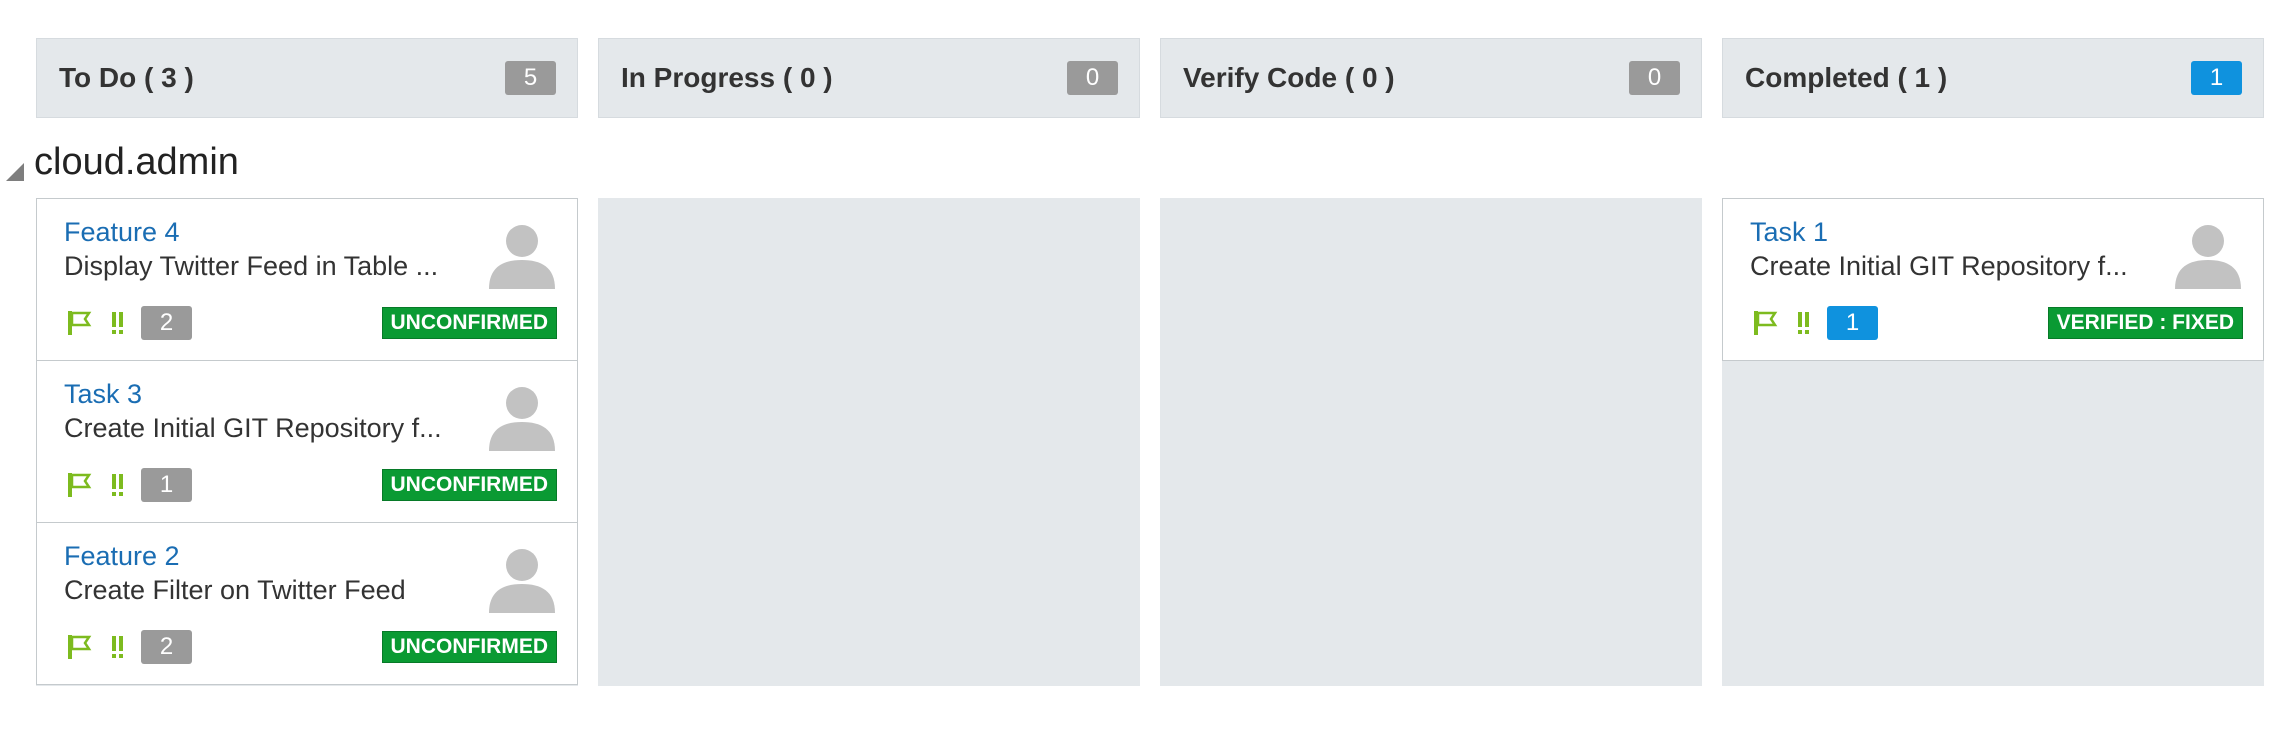 The height and width of the screenshot is (730, 2292). What do you see at coordinates (122, 556) in the screenshot?
I see `card-title-link: Feature 2` at bounding box center [122, 556].